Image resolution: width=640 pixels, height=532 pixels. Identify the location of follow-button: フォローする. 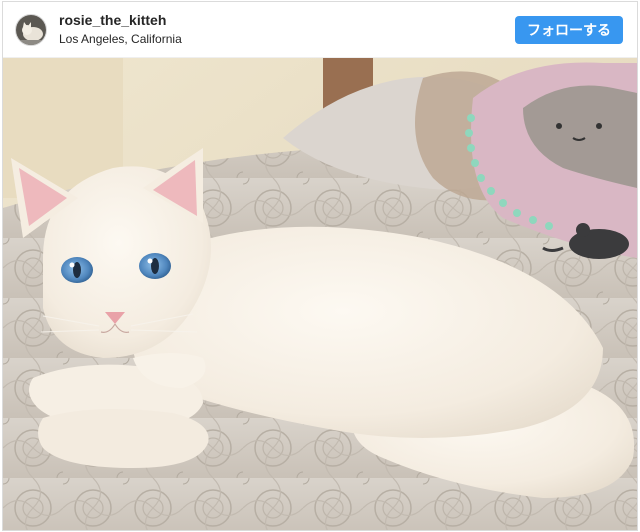
(569, 29).